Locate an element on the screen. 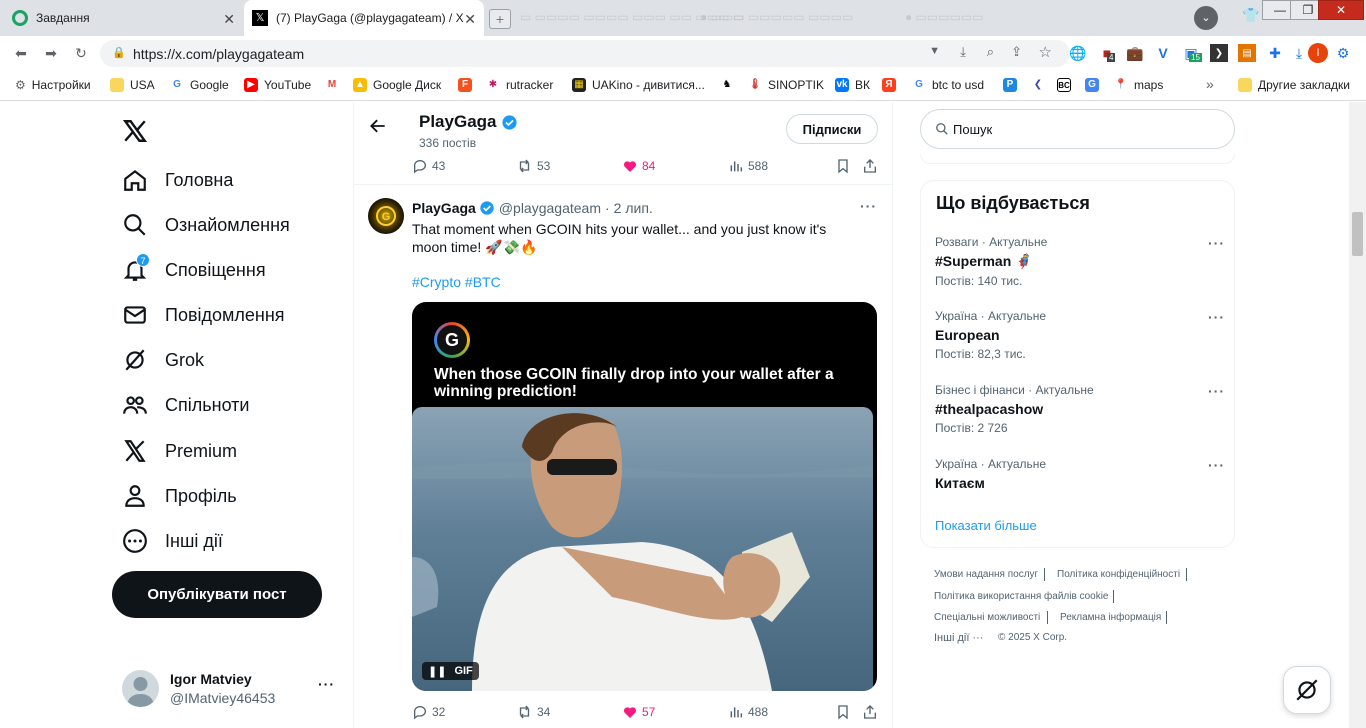 The image size is (1366, 728). forward-icon: ➡ is located at coordinates (51, 53).